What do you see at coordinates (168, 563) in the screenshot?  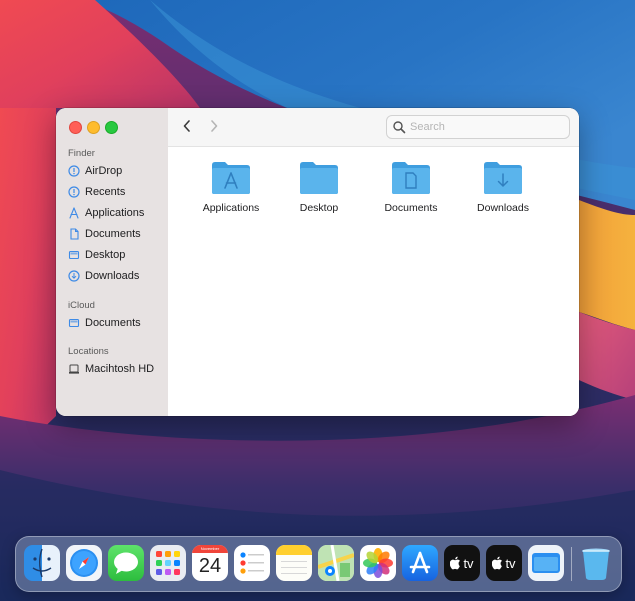 I see `launchpad-icon` at bounding box center [168, 563].